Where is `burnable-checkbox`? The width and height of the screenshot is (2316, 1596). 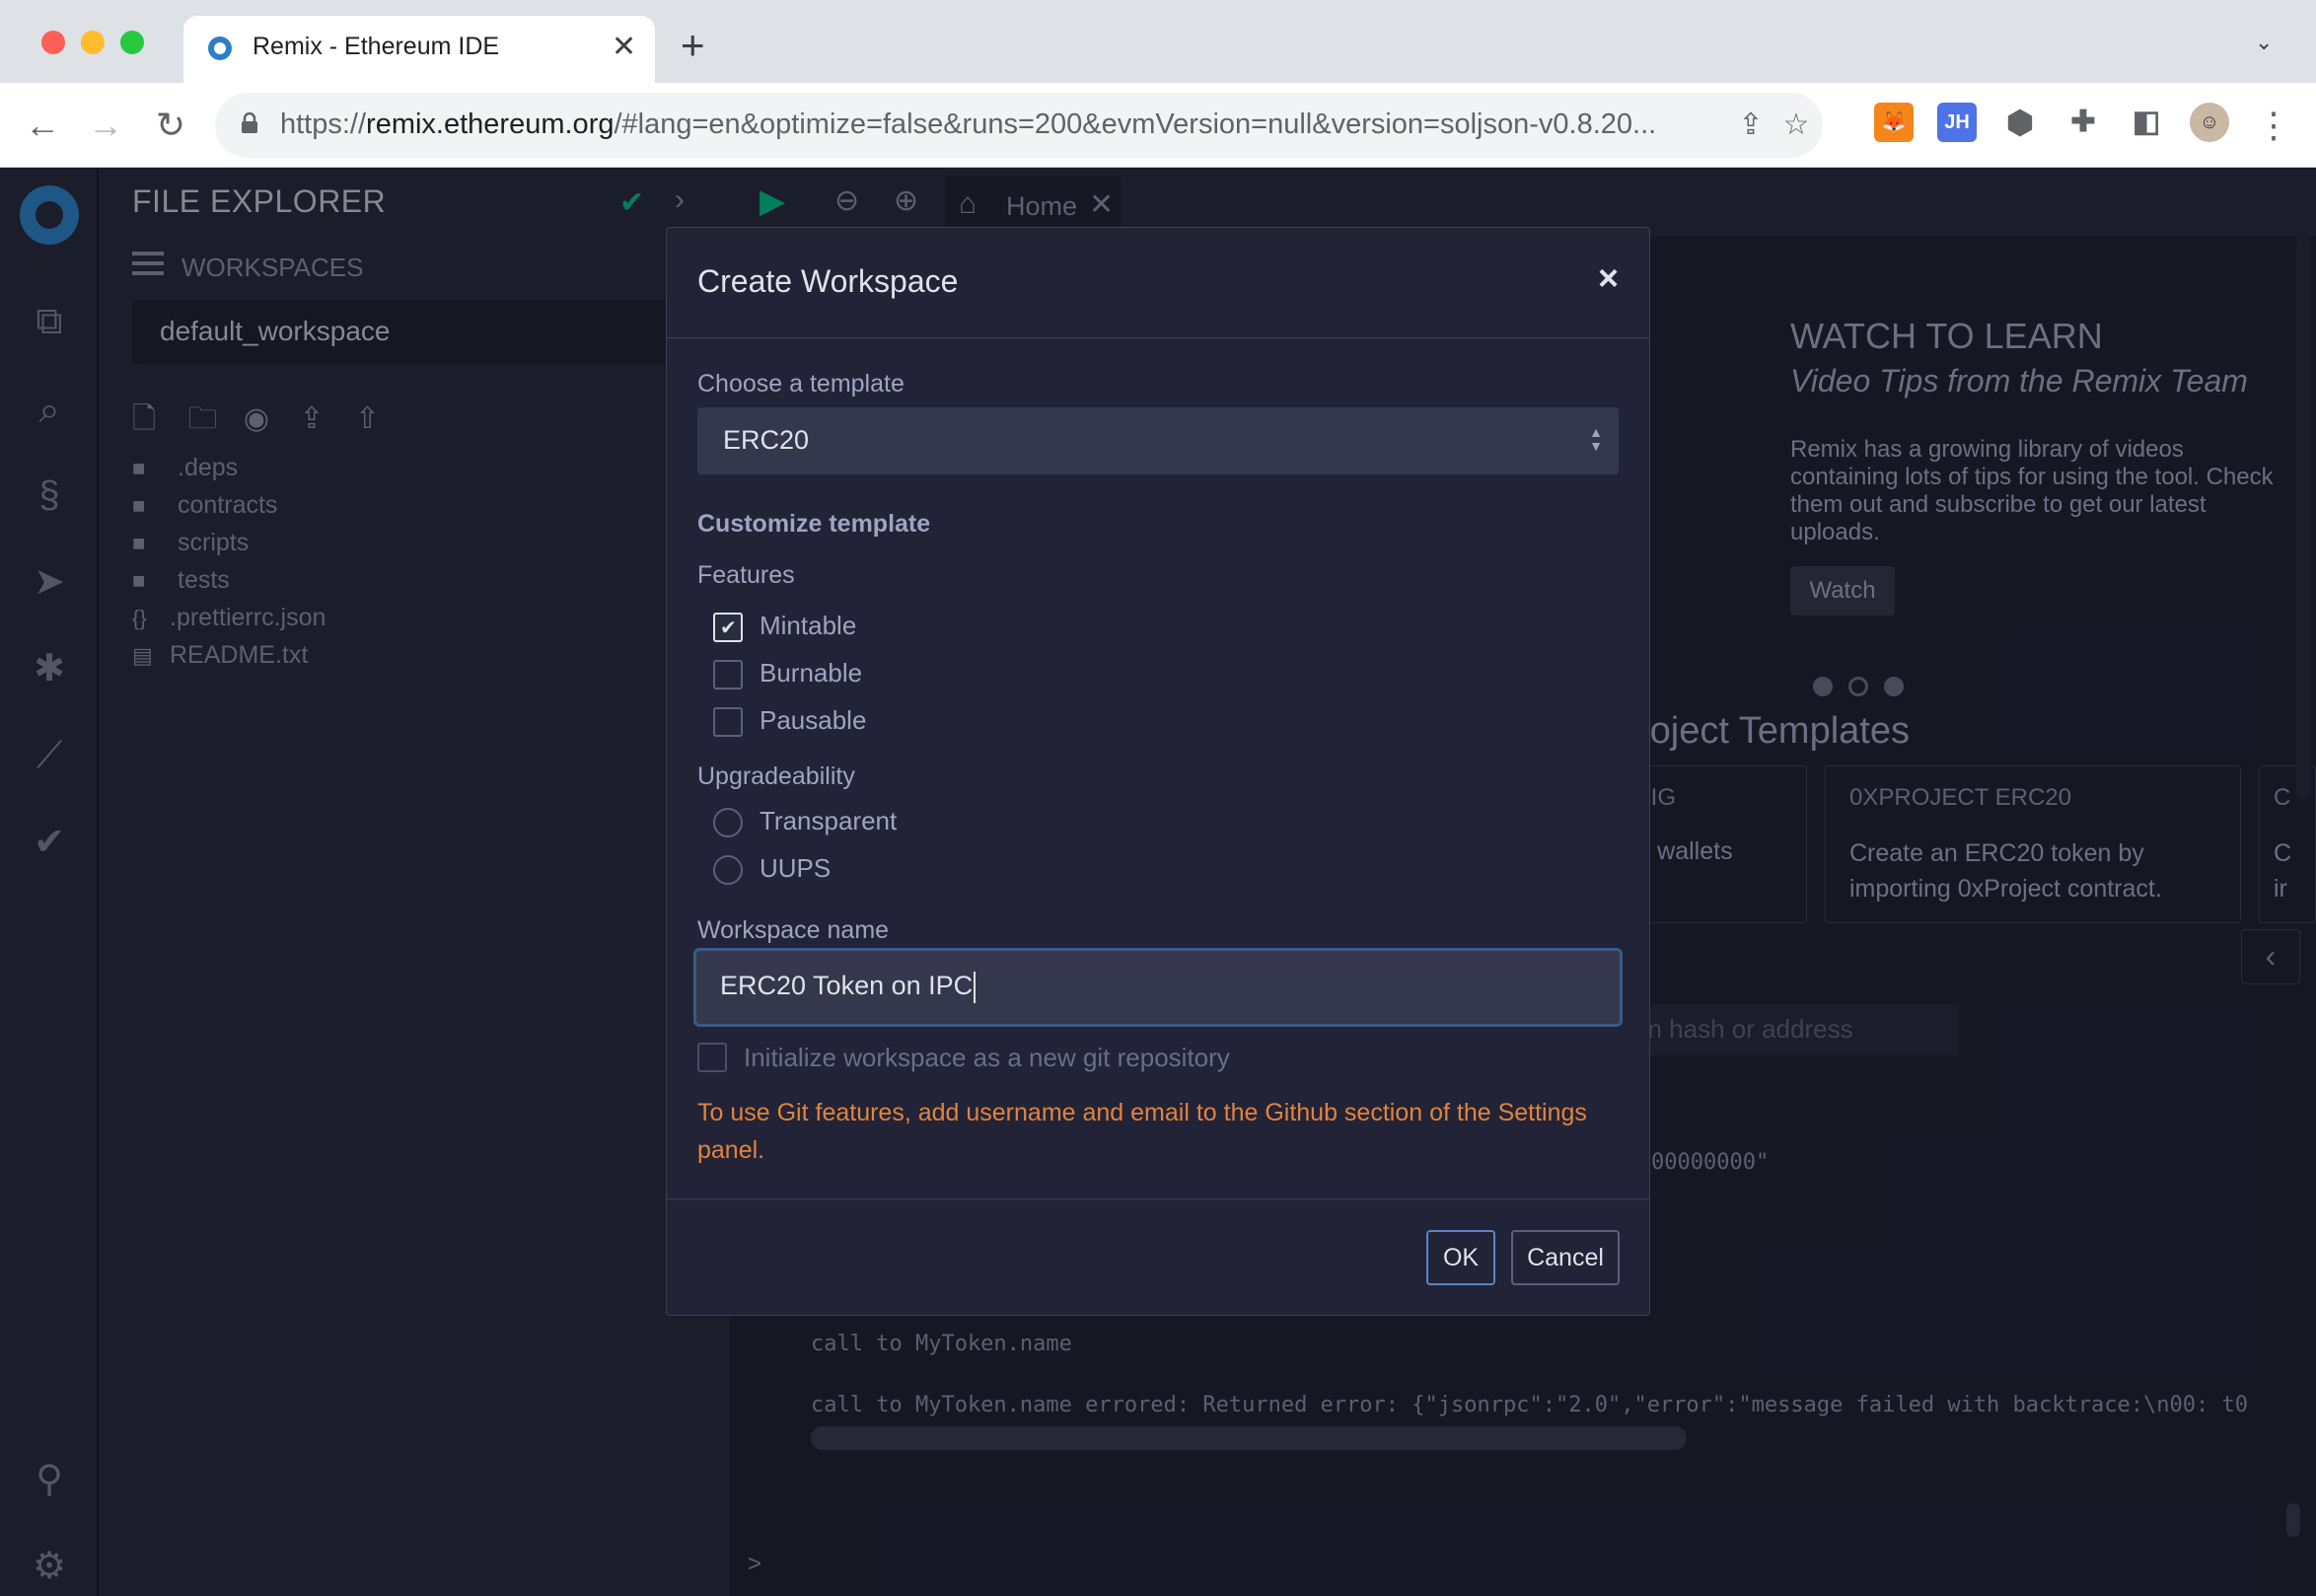
burnable-checkbox is located at coordinates (728, 674).